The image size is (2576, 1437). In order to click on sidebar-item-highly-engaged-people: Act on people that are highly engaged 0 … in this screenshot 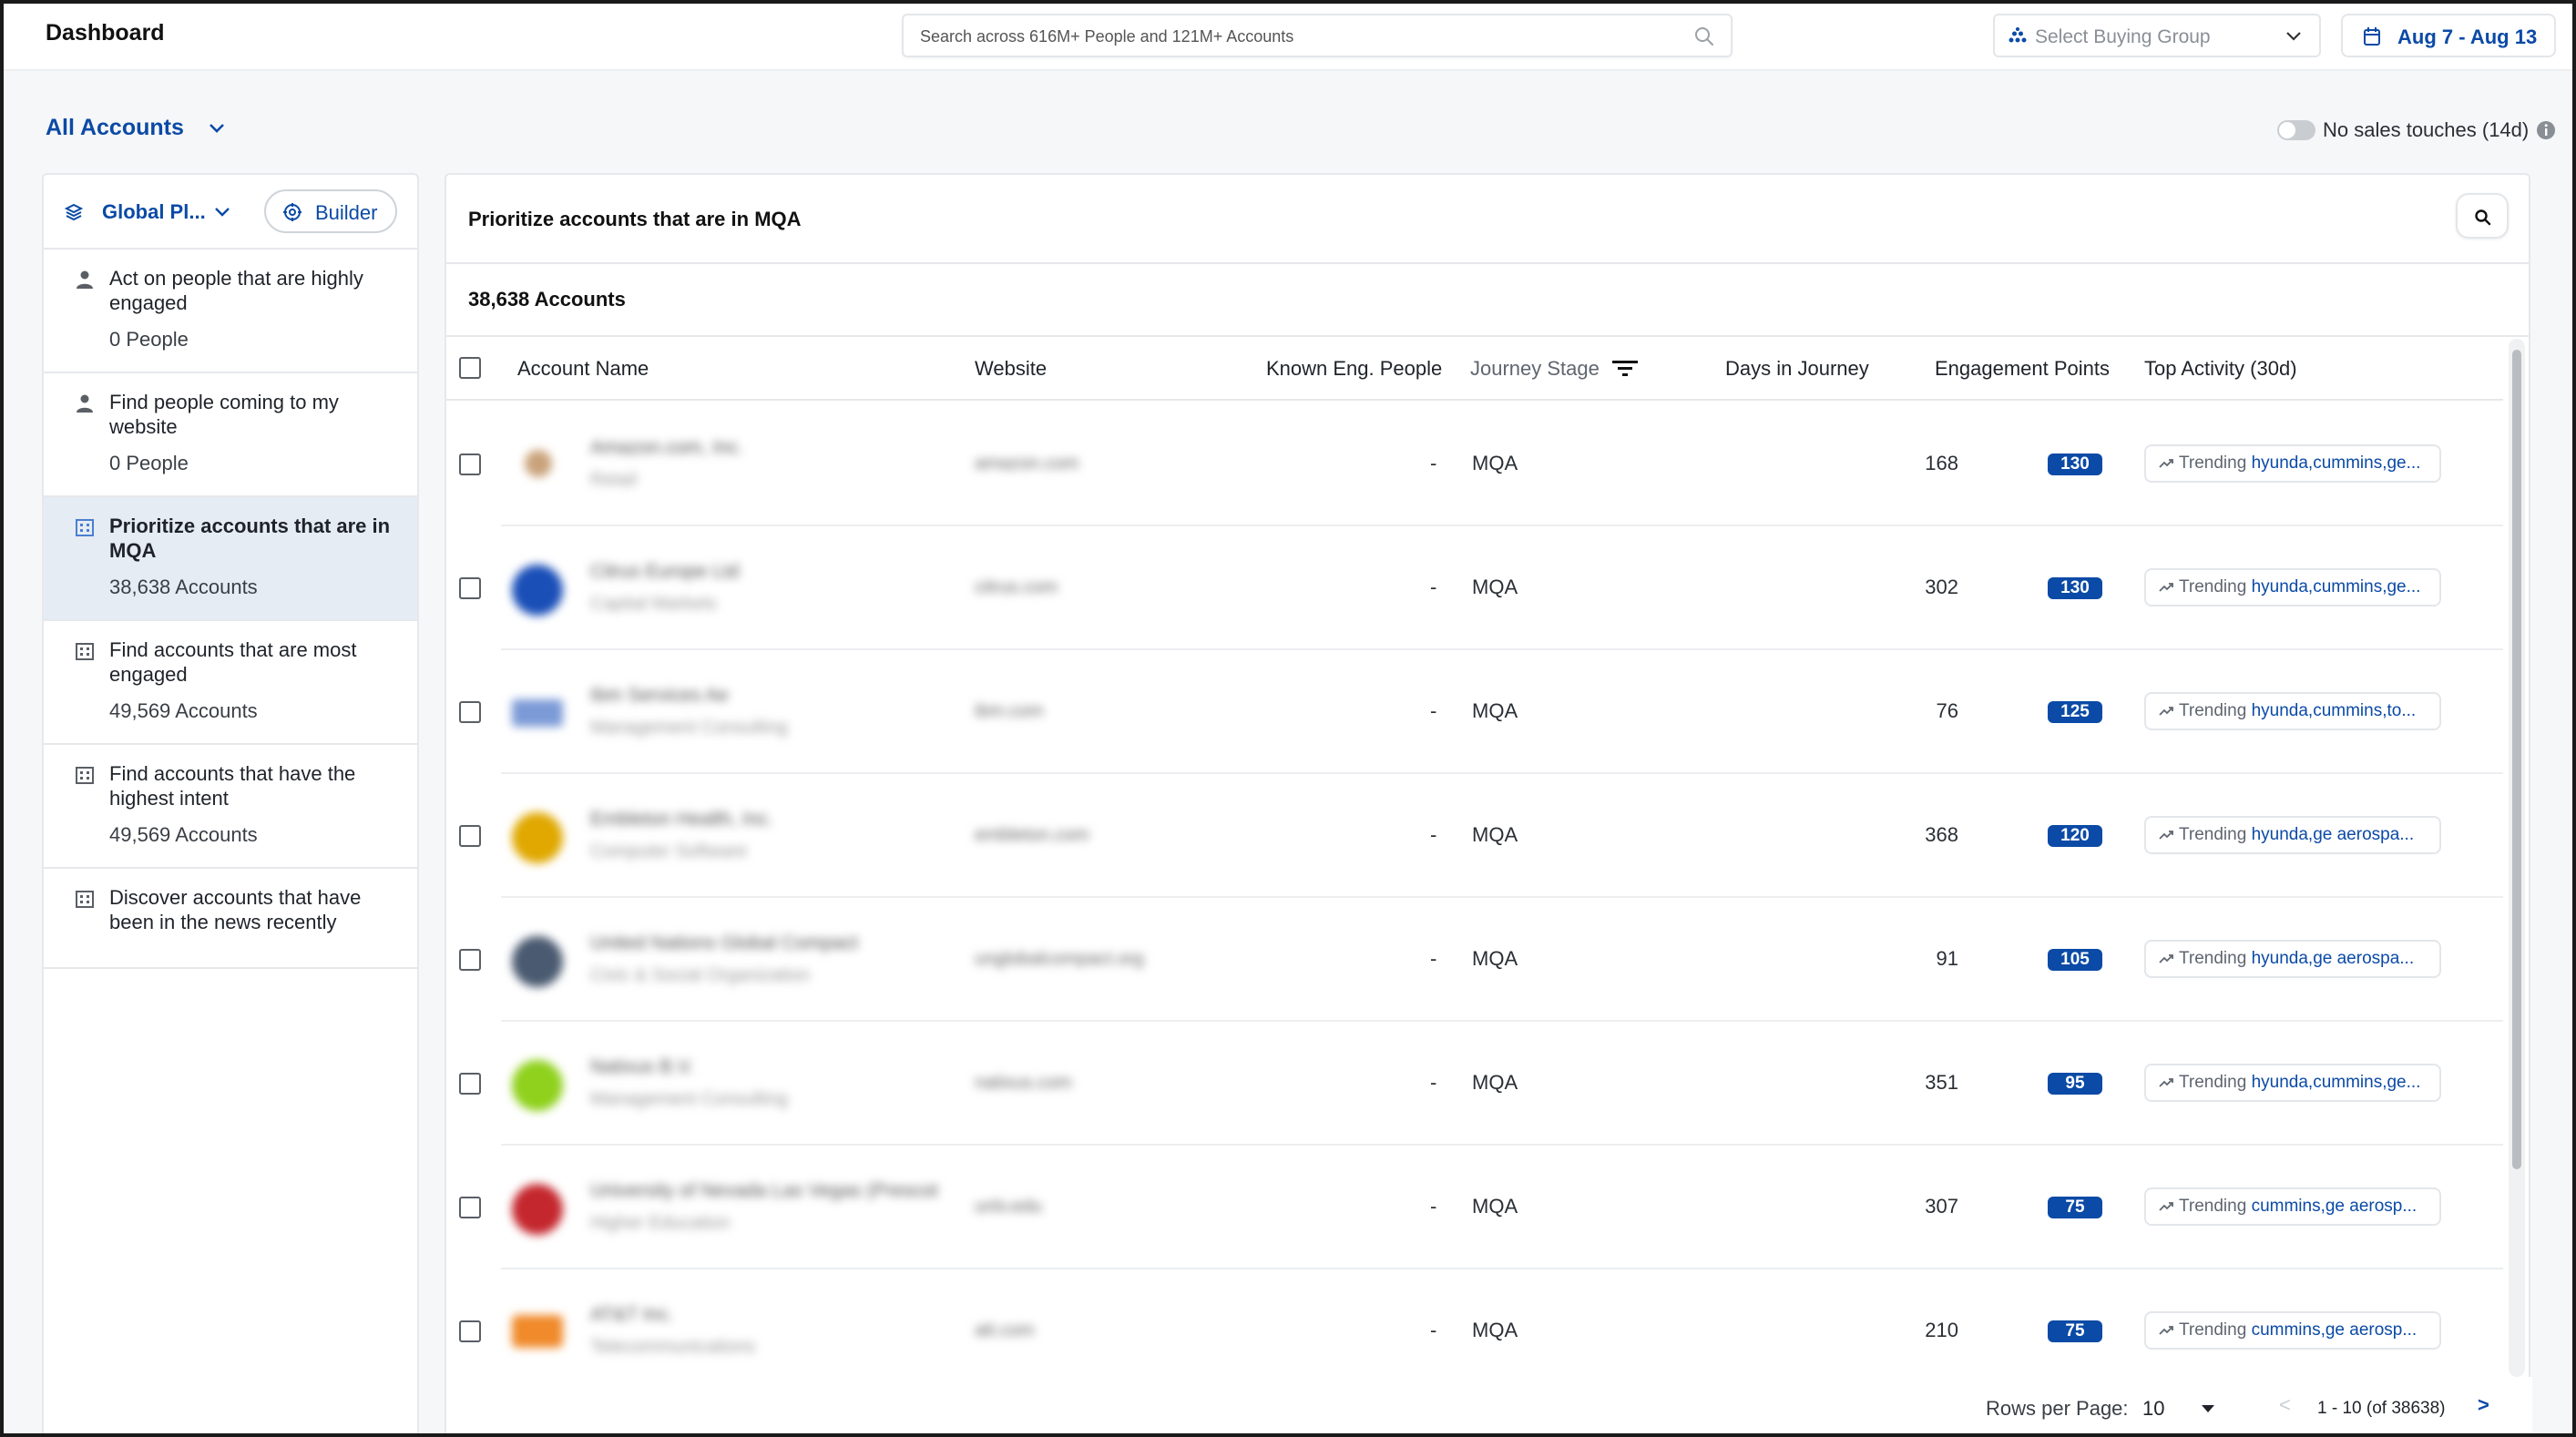, I will do `click(230, 311)`.